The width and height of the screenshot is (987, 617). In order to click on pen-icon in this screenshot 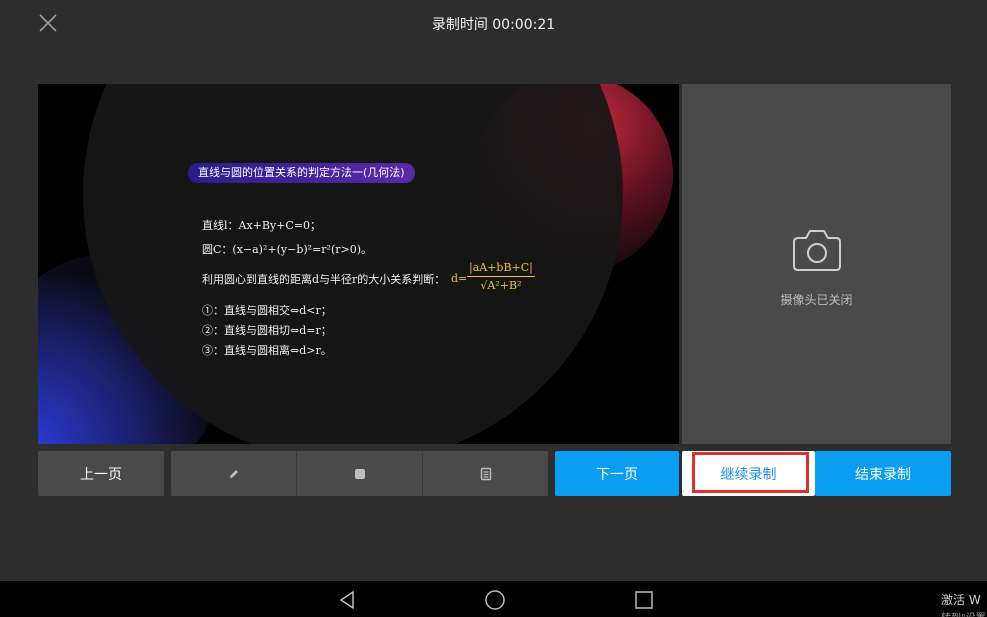, I will do `click(233, 473)`.